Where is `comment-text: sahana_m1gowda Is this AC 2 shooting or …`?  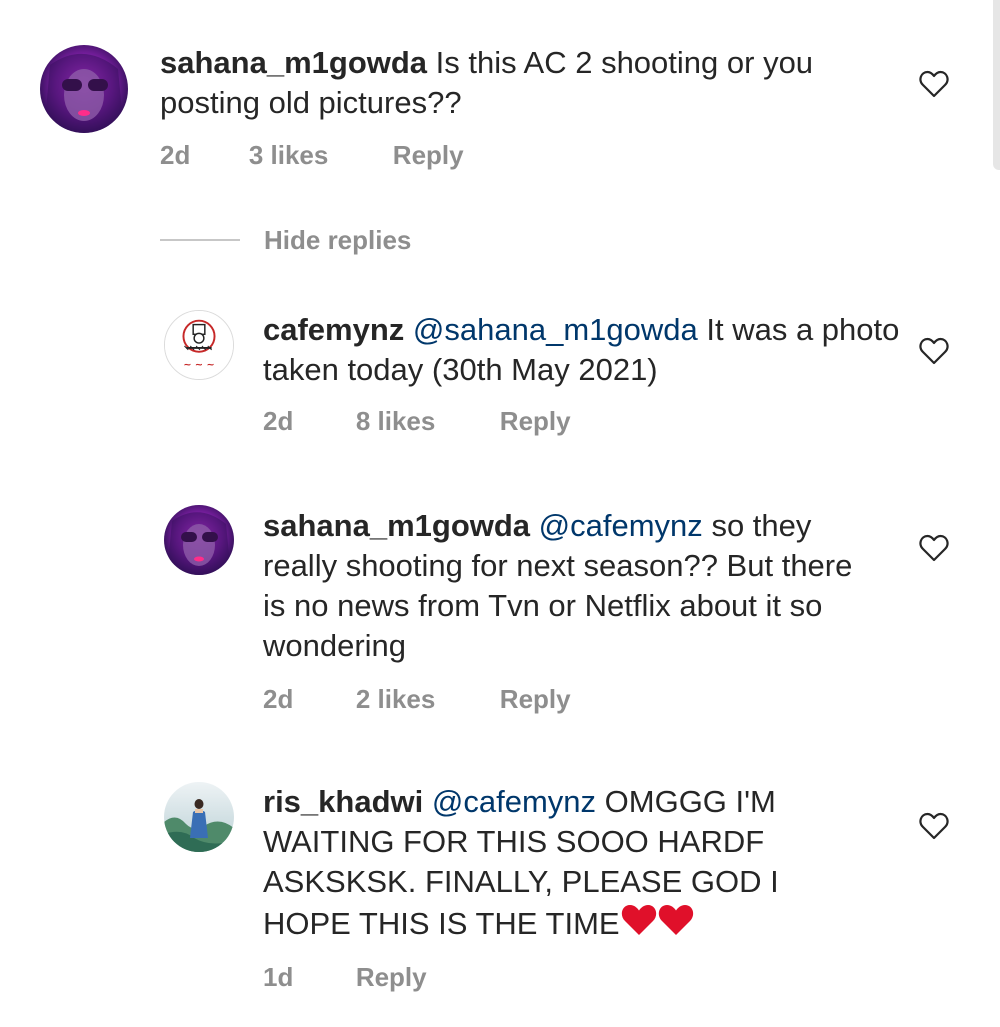
comment-text: sahana_m1gowda Is this AC 2 shooting or … is located at coordinates (530, 83).